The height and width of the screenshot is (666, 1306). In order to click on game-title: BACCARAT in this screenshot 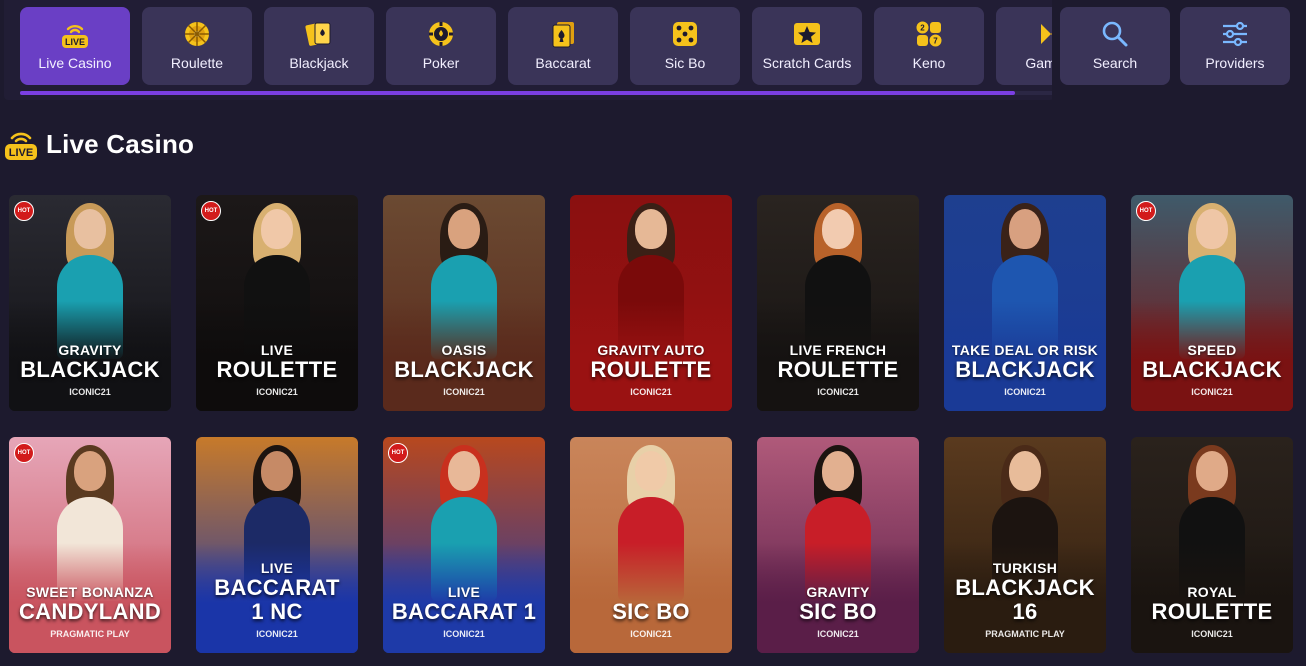, I will do `click(277, 587)`.